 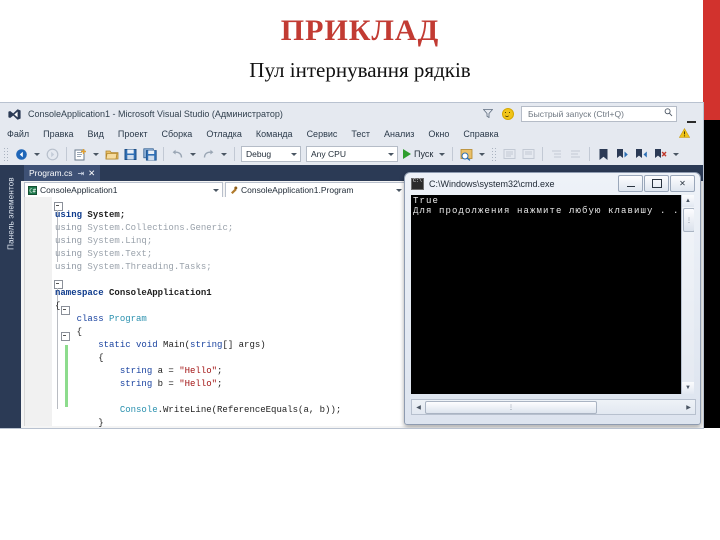 I want to click on navbar-project-combo: C# ConsoleApplication1, so click(x=123, y=190).